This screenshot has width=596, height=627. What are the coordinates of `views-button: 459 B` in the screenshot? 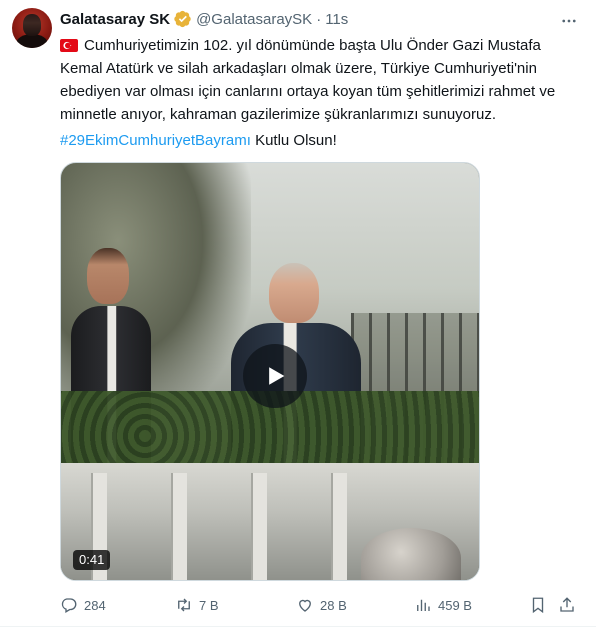 It's located at (443, 605).